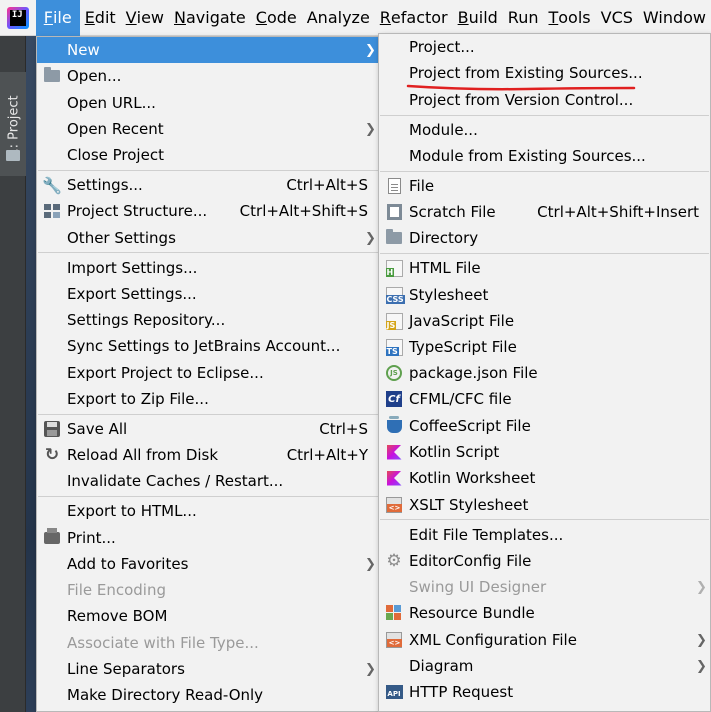 This screenshot has width=711, height=712. What do you see at coordinates (544, 613) in the screenshot?
I see `menu-item-resource-bundle: Resource Bundle` at bounding box center [544, 613].